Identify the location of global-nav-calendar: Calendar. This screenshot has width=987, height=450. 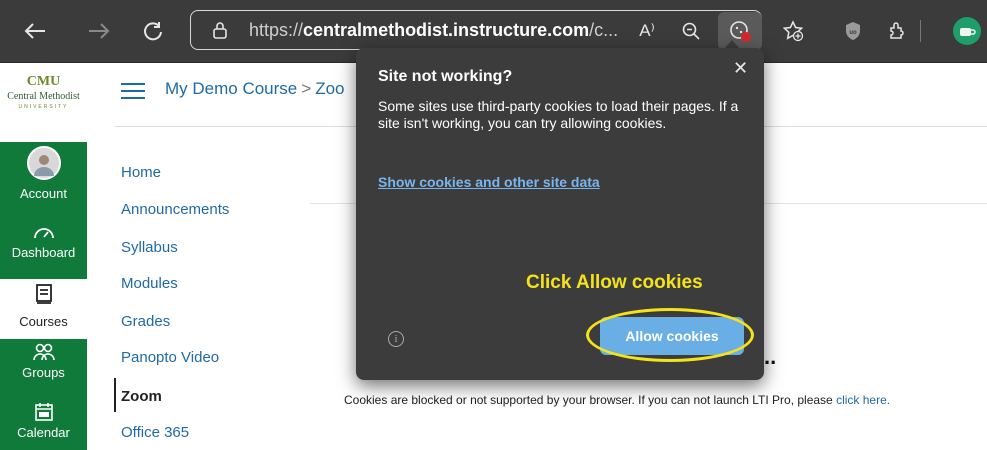
(43, 426).